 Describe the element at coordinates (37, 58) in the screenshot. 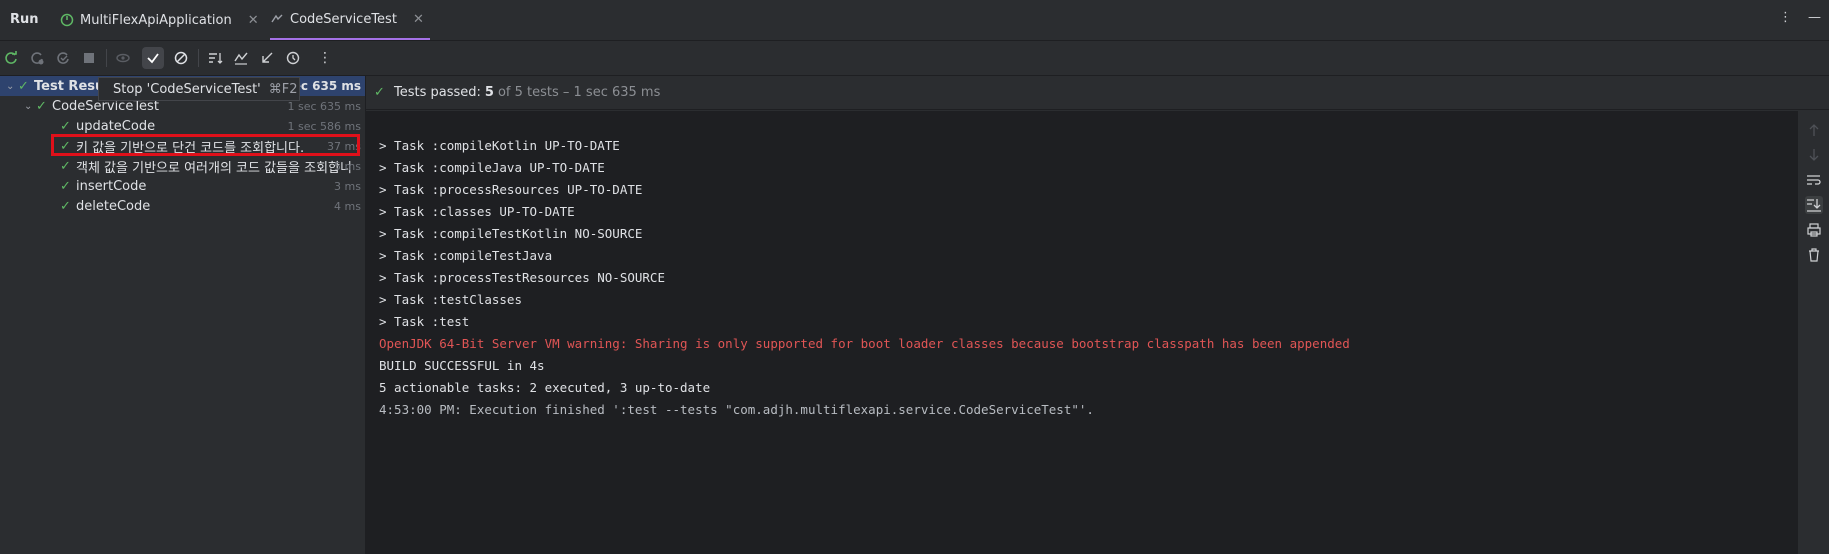

I see `rerun-failed-icon` at that location.